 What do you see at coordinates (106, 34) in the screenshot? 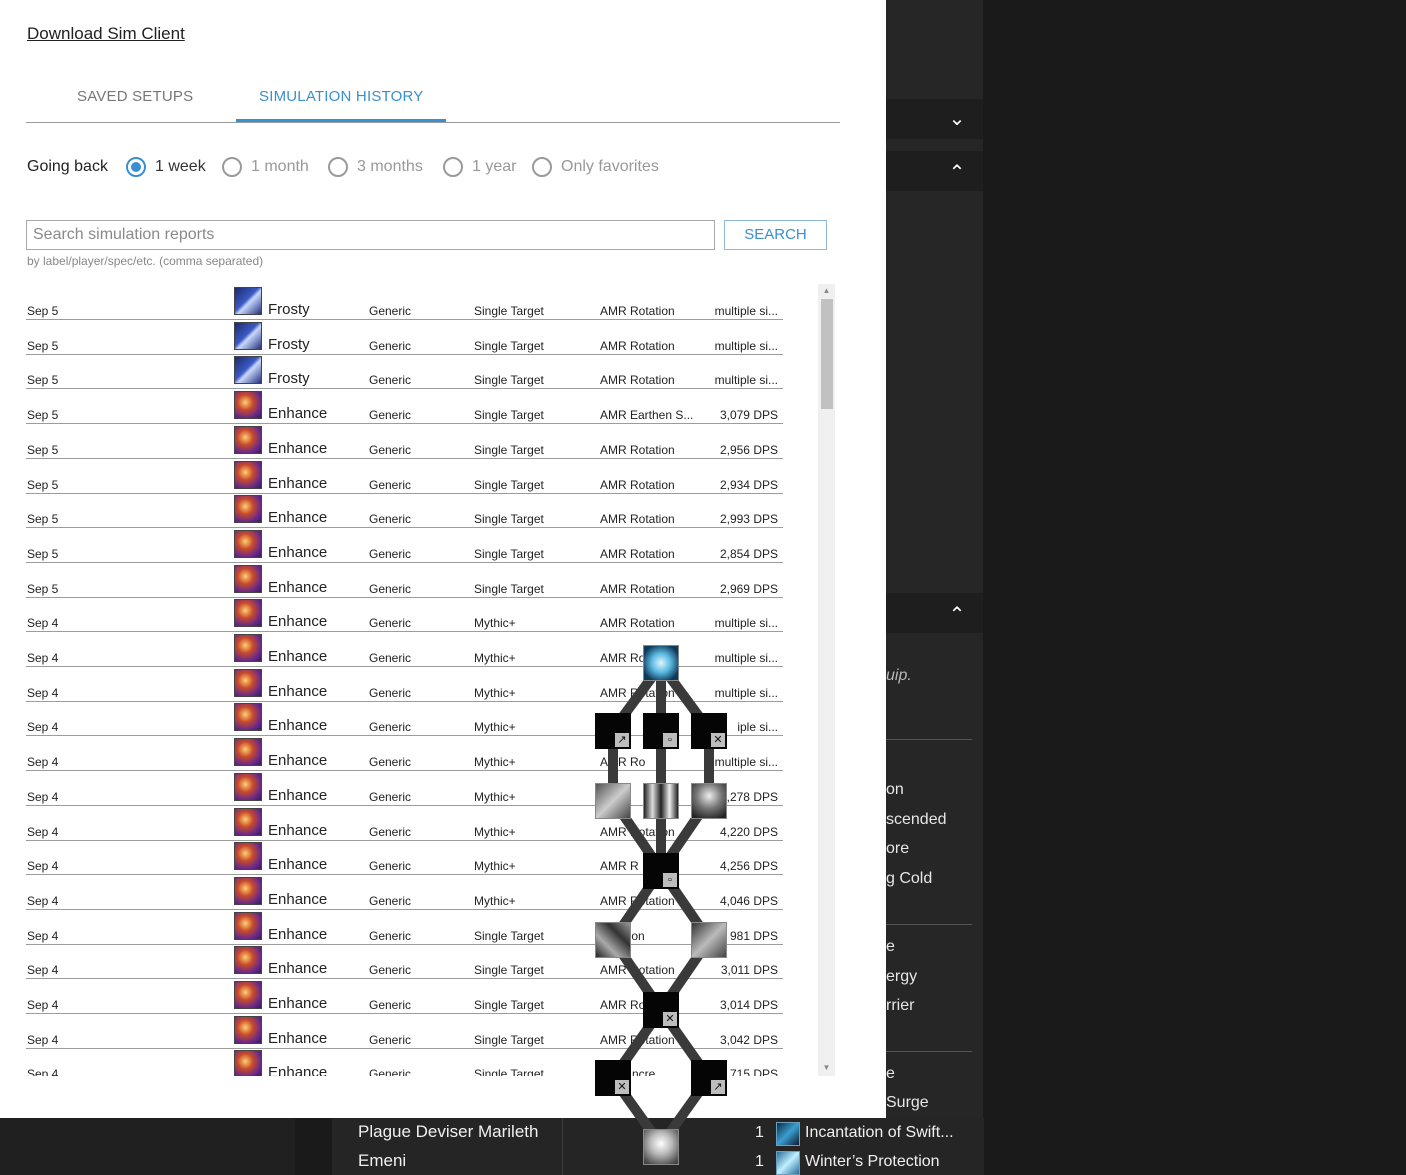
I see `download-sim-client-link: Download Sim Client` at bounding box center [106, 34].